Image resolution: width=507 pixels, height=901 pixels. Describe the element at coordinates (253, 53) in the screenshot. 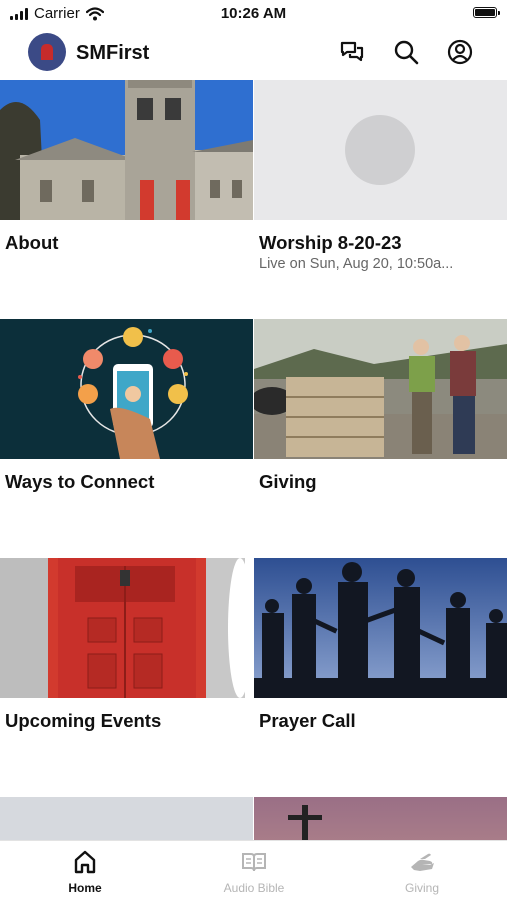

I see `app-header: SMFirst` at that location.